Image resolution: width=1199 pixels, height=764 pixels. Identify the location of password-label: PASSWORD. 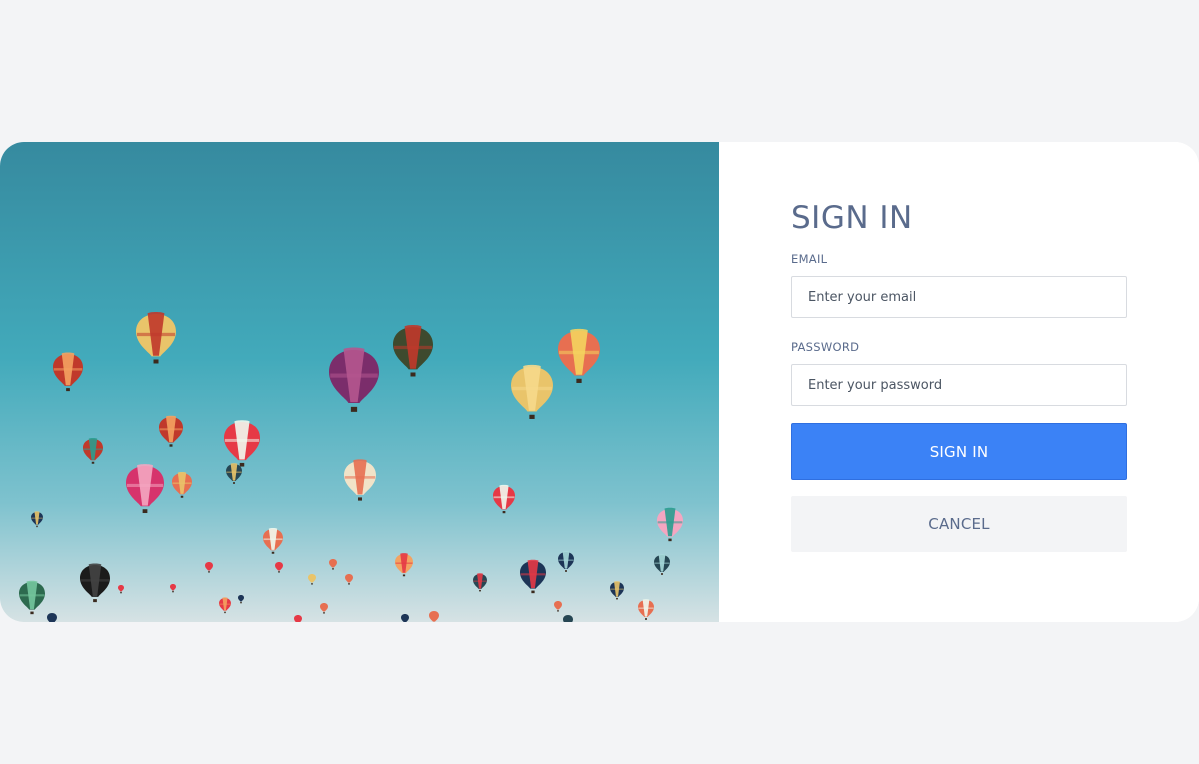
(825, 347).